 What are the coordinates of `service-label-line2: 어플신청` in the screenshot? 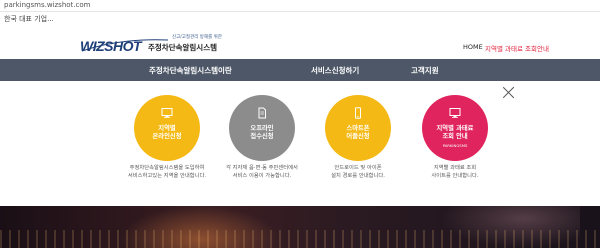 It's located at (358, 136).